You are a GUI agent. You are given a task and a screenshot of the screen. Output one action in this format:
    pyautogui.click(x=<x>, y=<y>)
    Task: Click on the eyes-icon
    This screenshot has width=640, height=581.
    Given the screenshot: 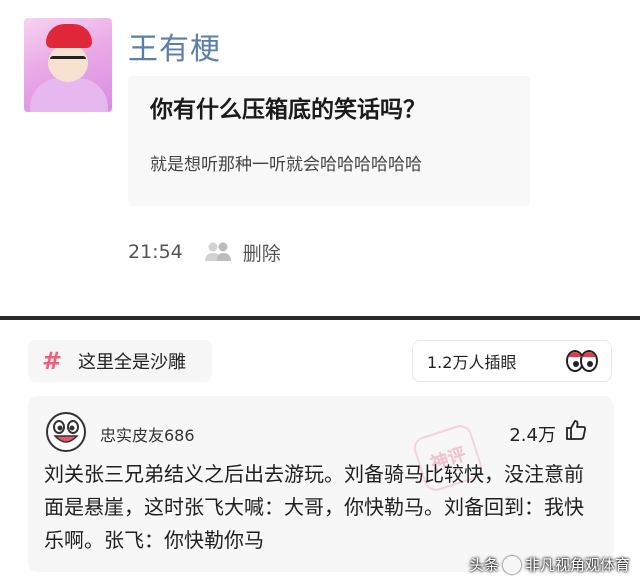 What is the action you would take?
    pyautogui.click(x=582, y=361)
    